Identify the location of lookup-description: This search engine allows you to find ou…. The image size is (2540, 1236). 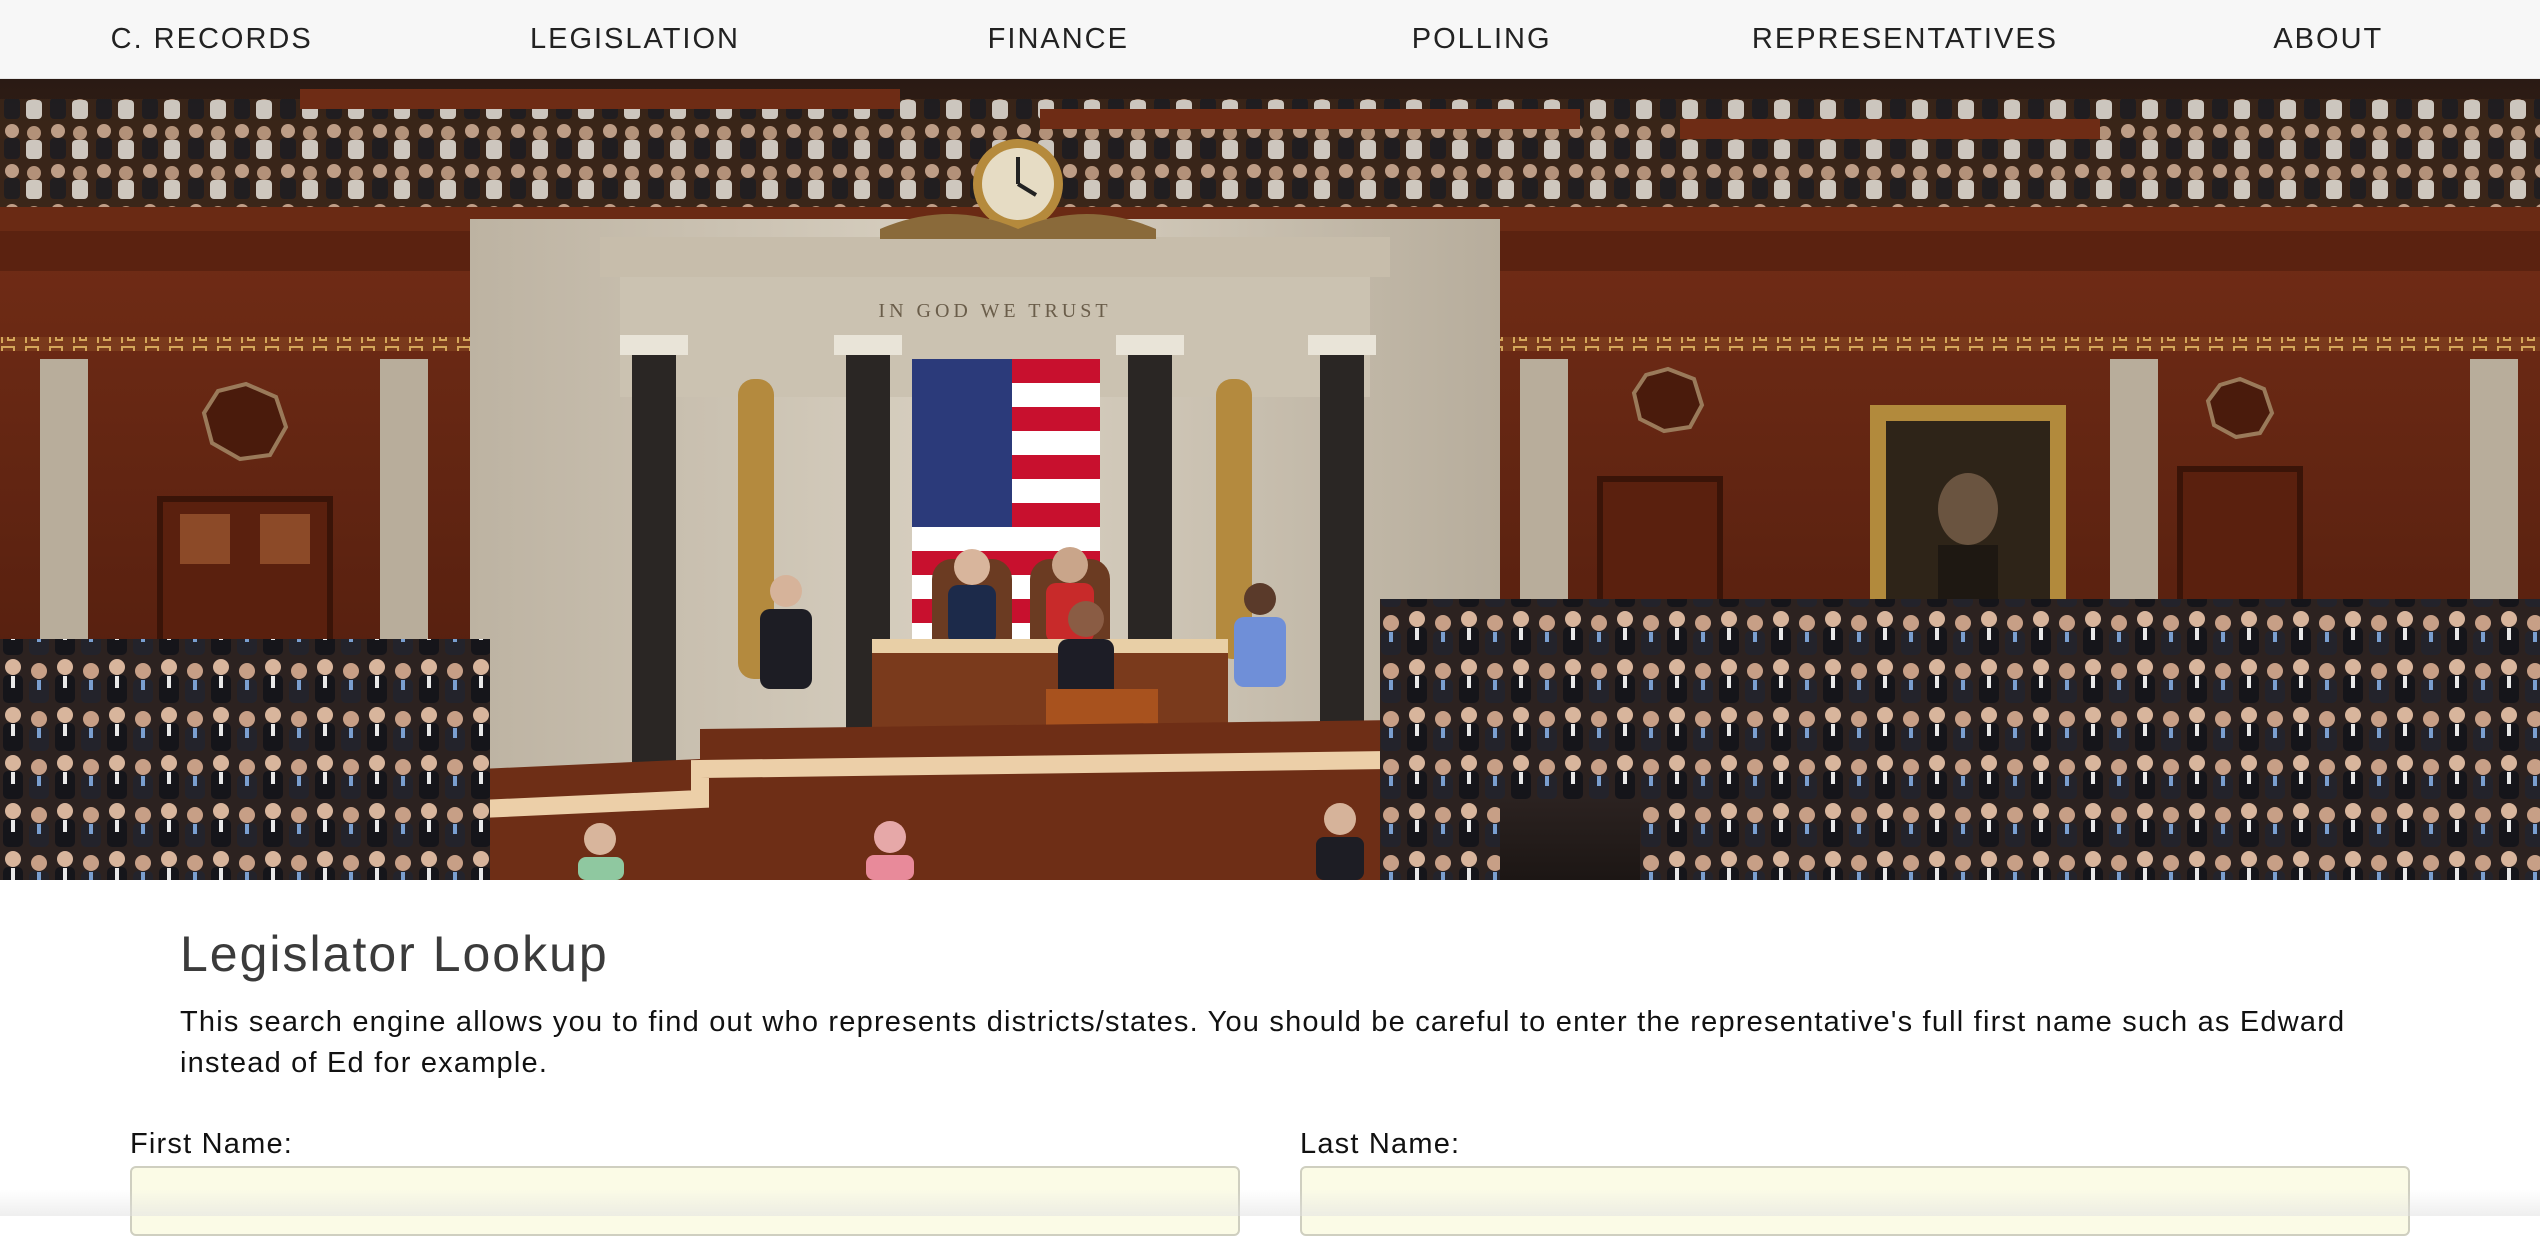
(1263, 1042).